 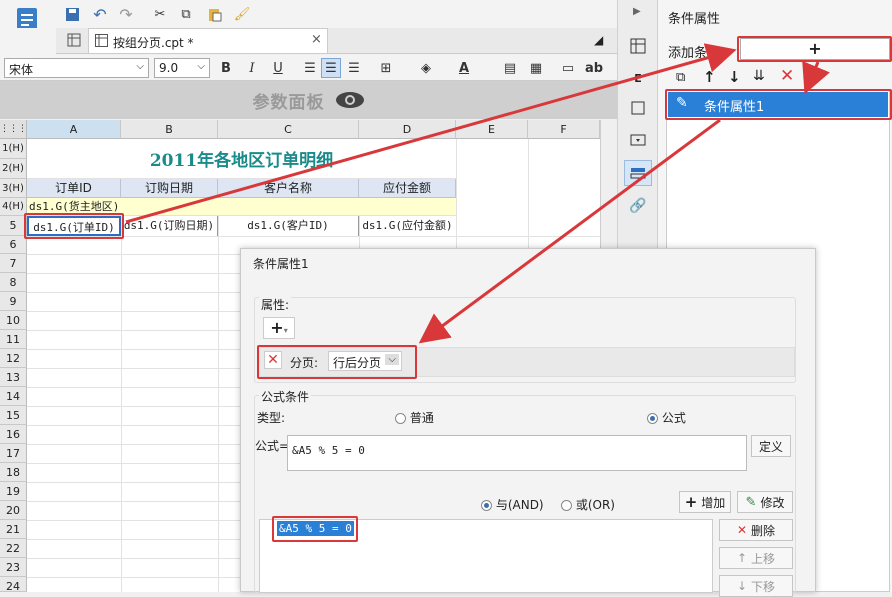 I want to click on radio-icon, so click(x=652, y=418).